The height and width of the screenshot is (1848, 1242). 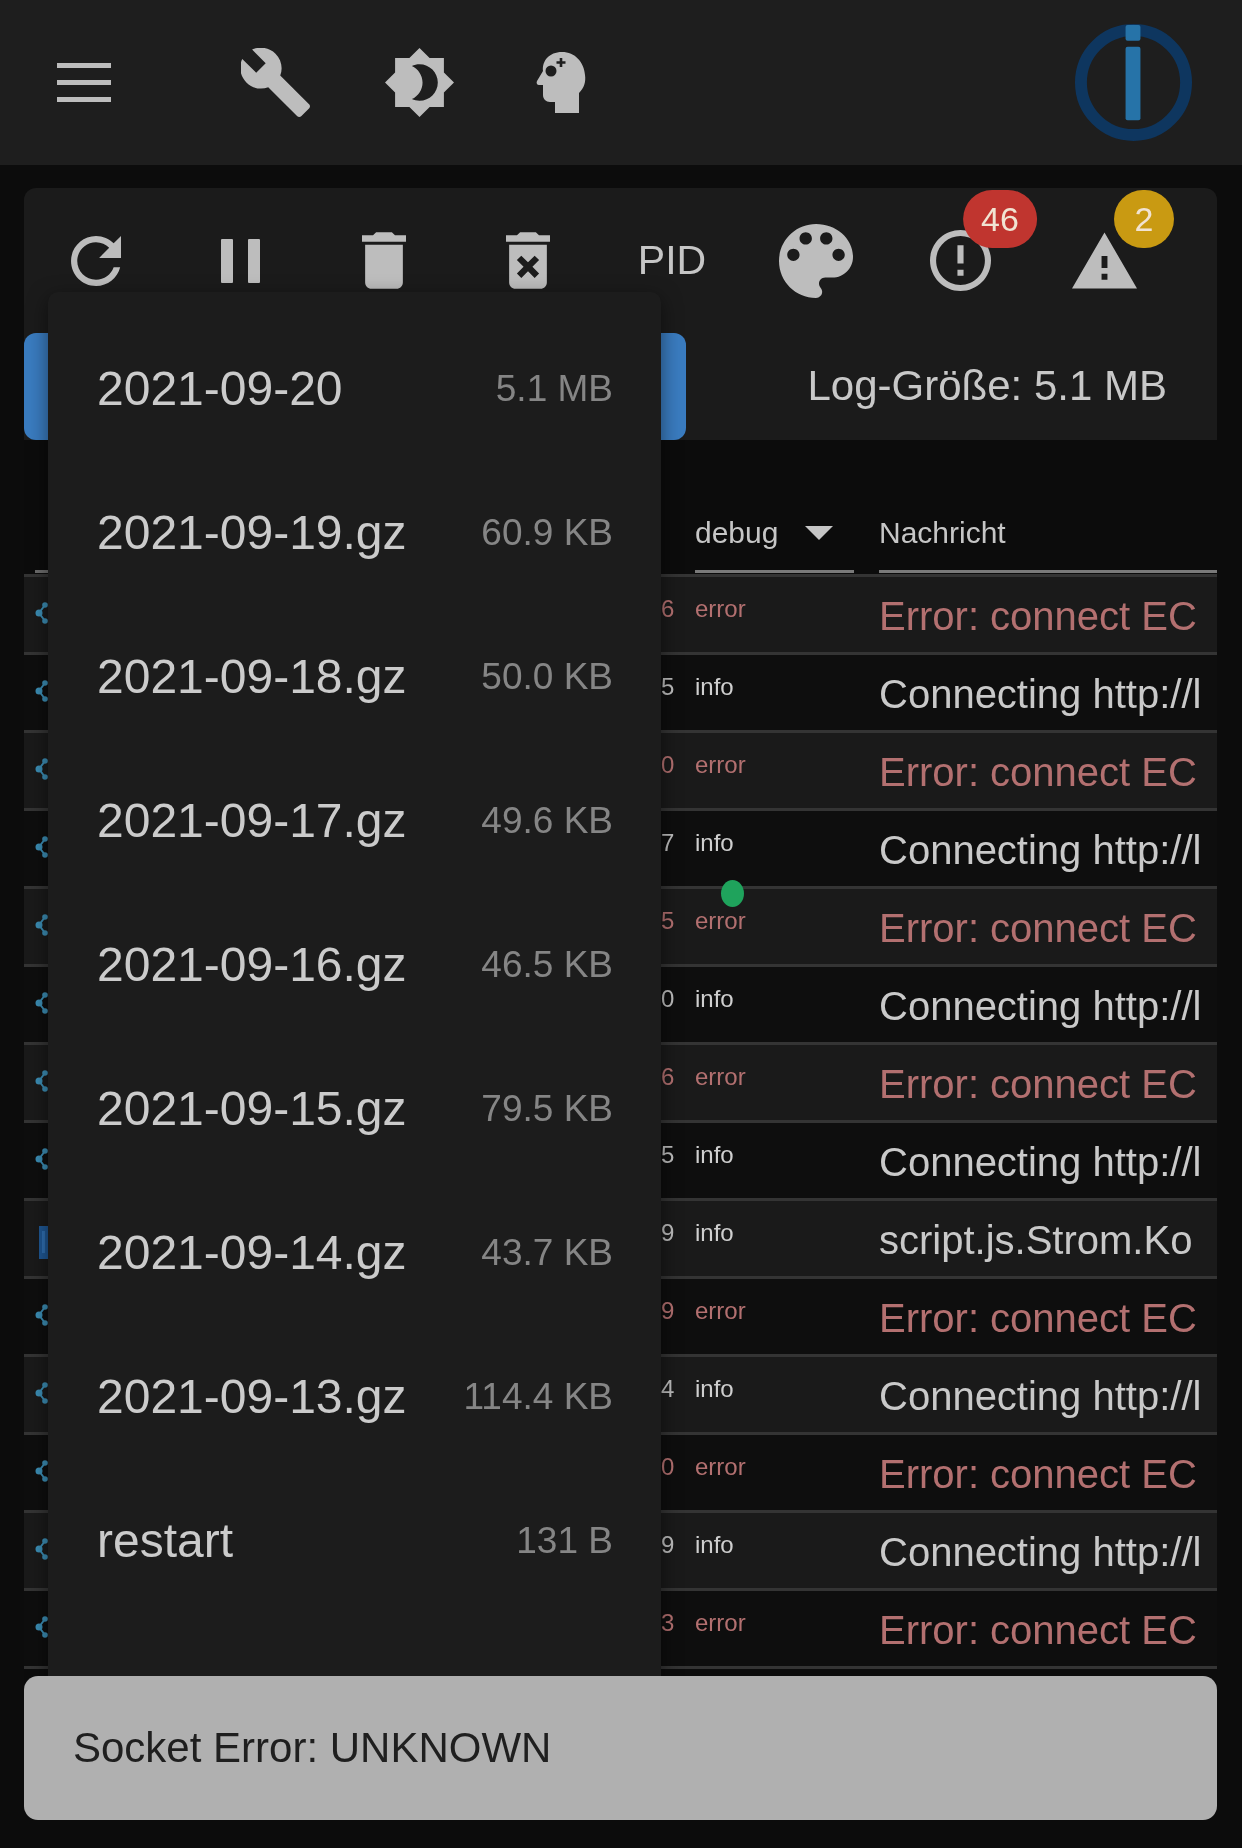 What do you see at coordinates (1144, 218) in the screenshot?
I see `count-badge: 2` at bounding box center [1144, 218].